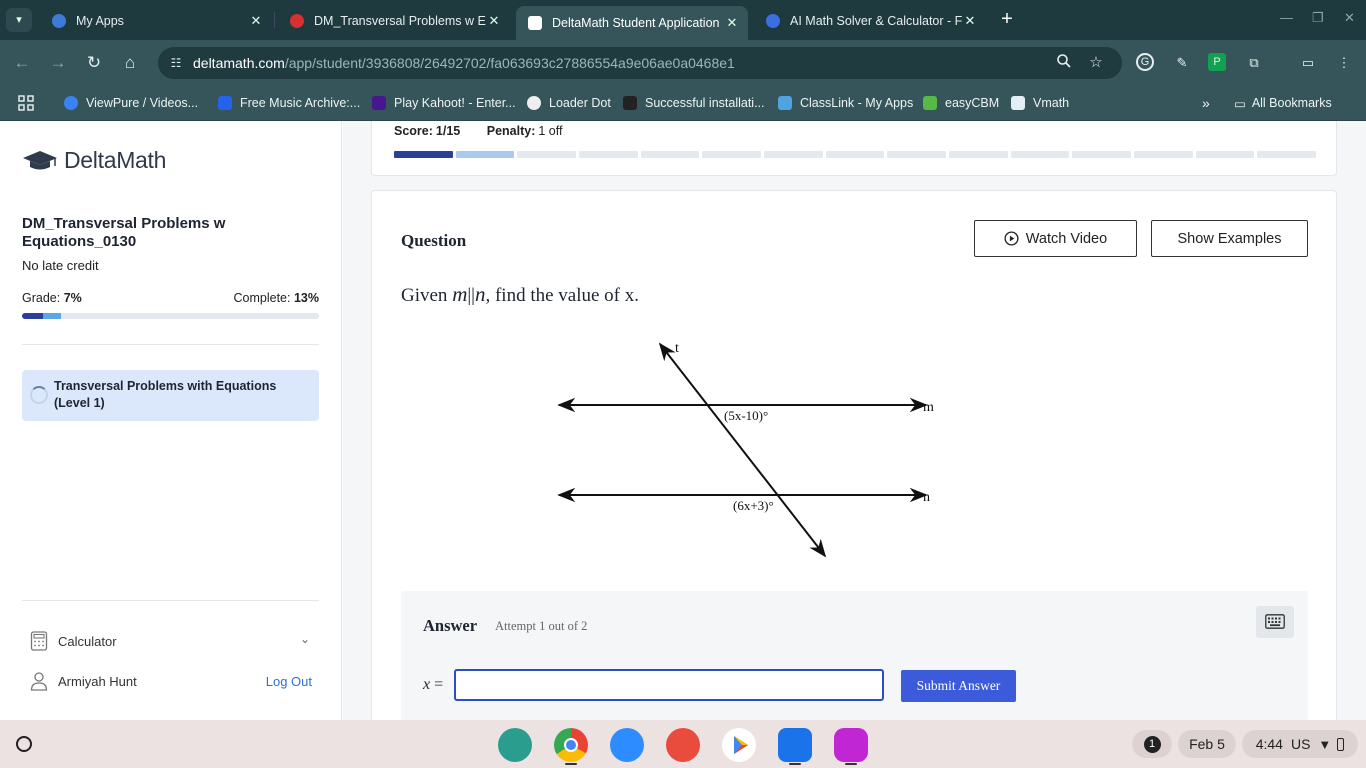  What do you see at coordinates (795, 745) in the screenshot?
I see `files-app-icon` at bounding box center [795, 745].